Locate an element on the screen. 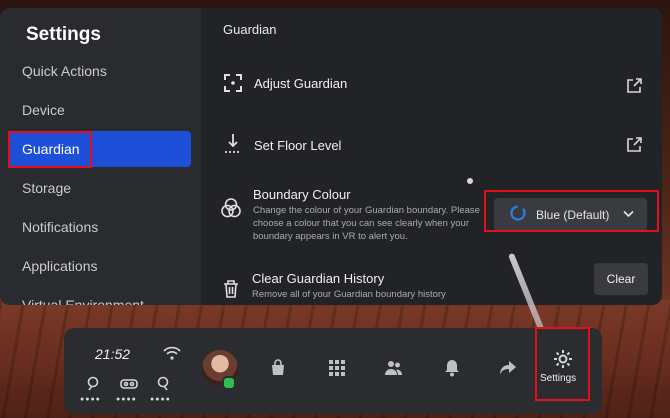 This screenshot has height=418, width=670. online-status-indicator is located at coordinates (229, 383).